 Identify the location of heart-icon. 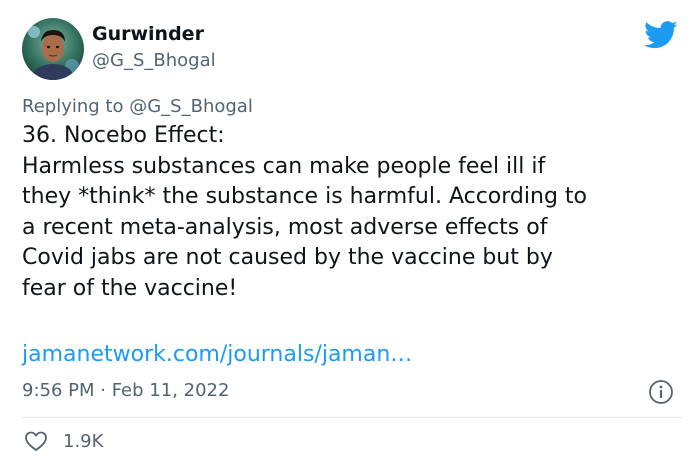
(36, 441).